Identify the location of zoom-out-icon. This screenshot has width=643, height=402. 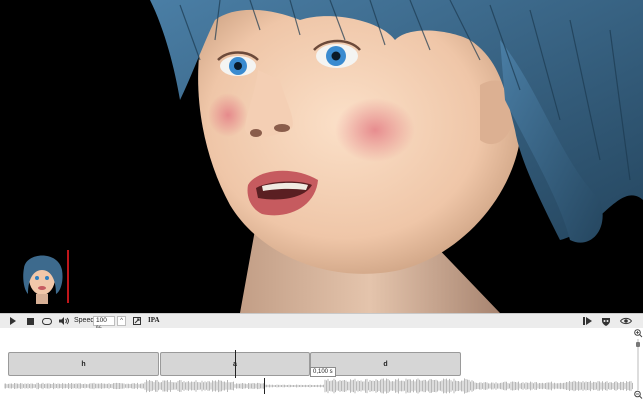
(638, 394).